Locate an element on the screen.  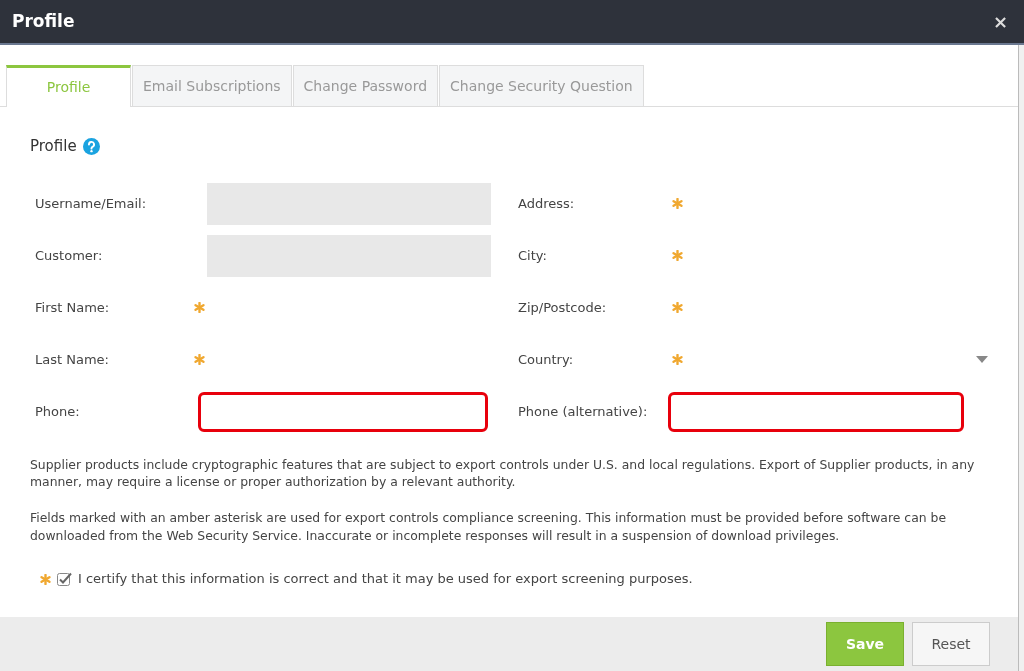
certify-label: I certify that this information is correct and that it may be used for export screening purposes. is located at coordinates (385, 579).